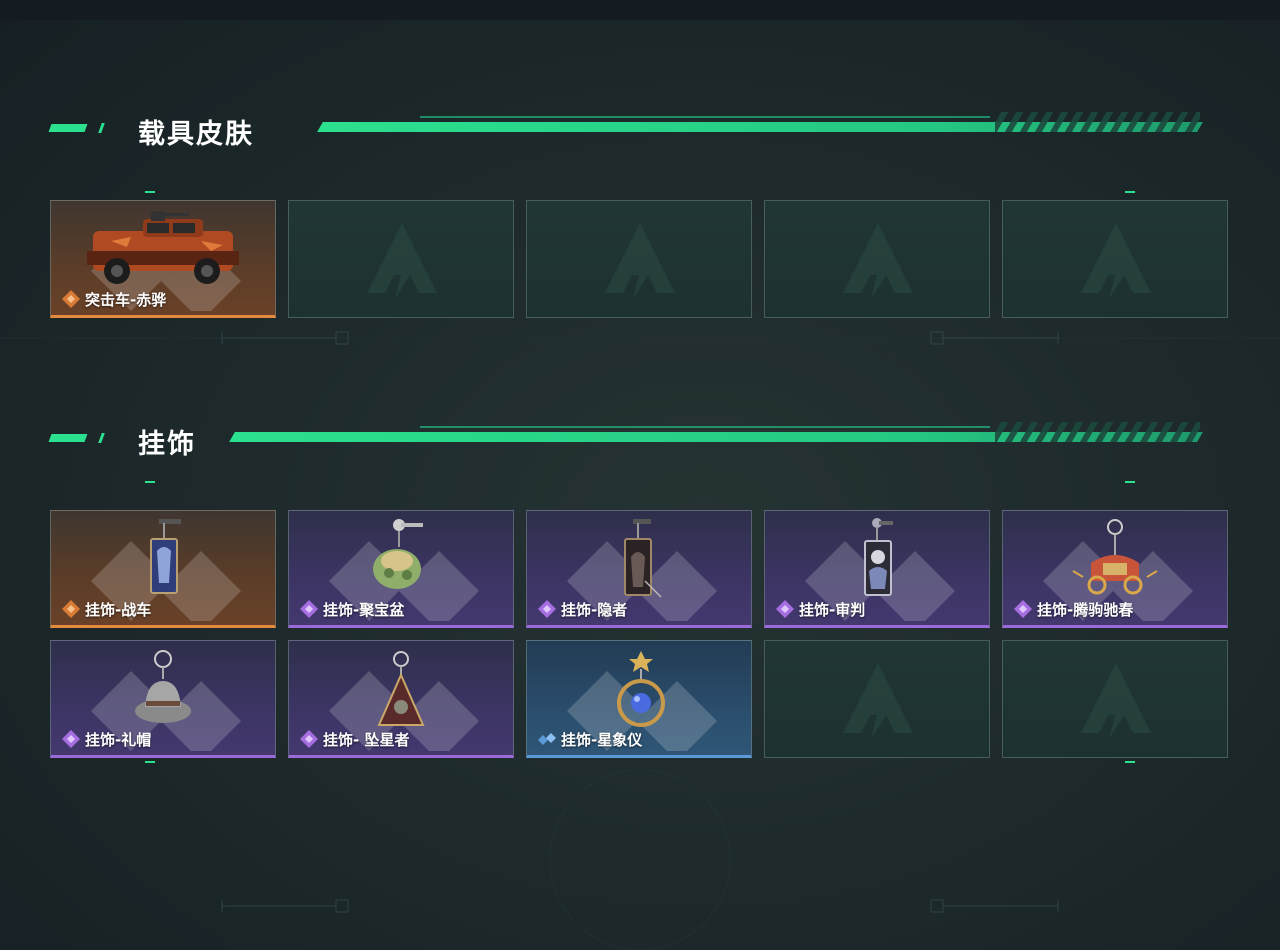 Image resolution: width=1280 pixels, height=950 pixels. I want to click on item-label: 挂饰-腾驹驰春, so click(1073, 609).